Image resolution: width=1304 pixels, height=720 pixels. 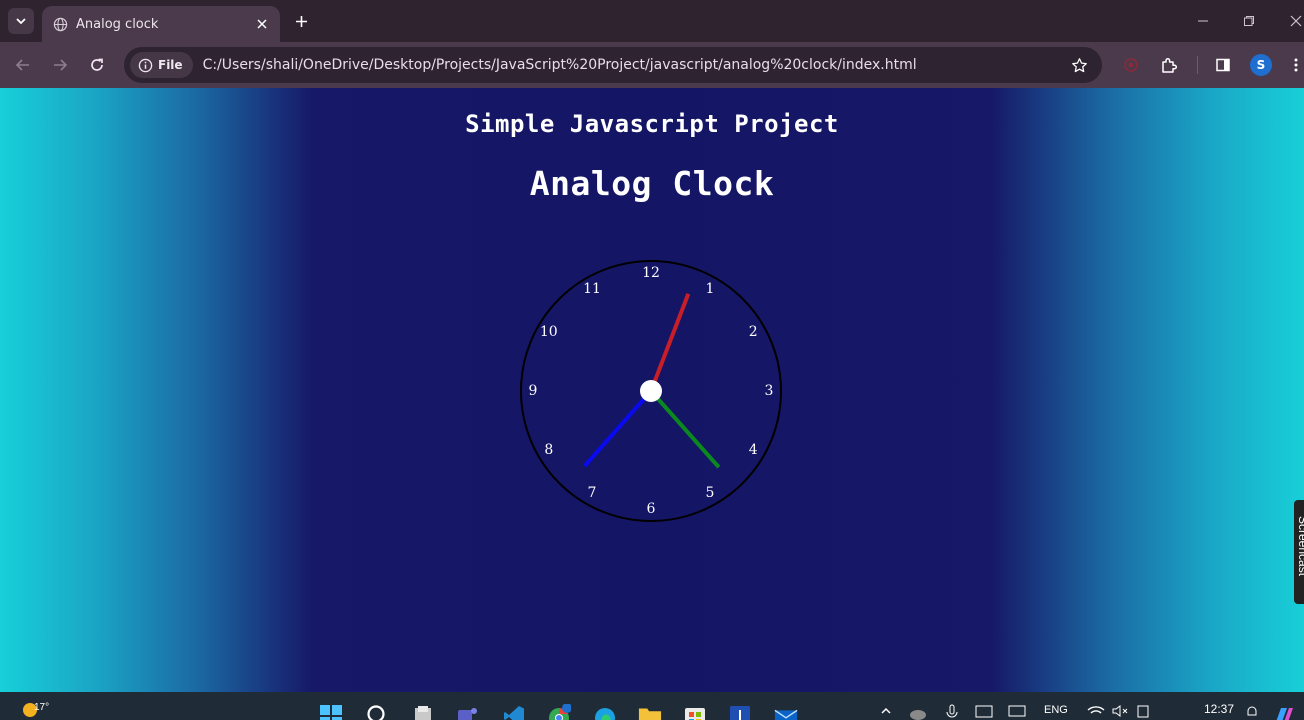 What do you see at coordinates (549, 332) in the screenshot?
I see `clock-number-10: 10` at bounding box center [549, 332].